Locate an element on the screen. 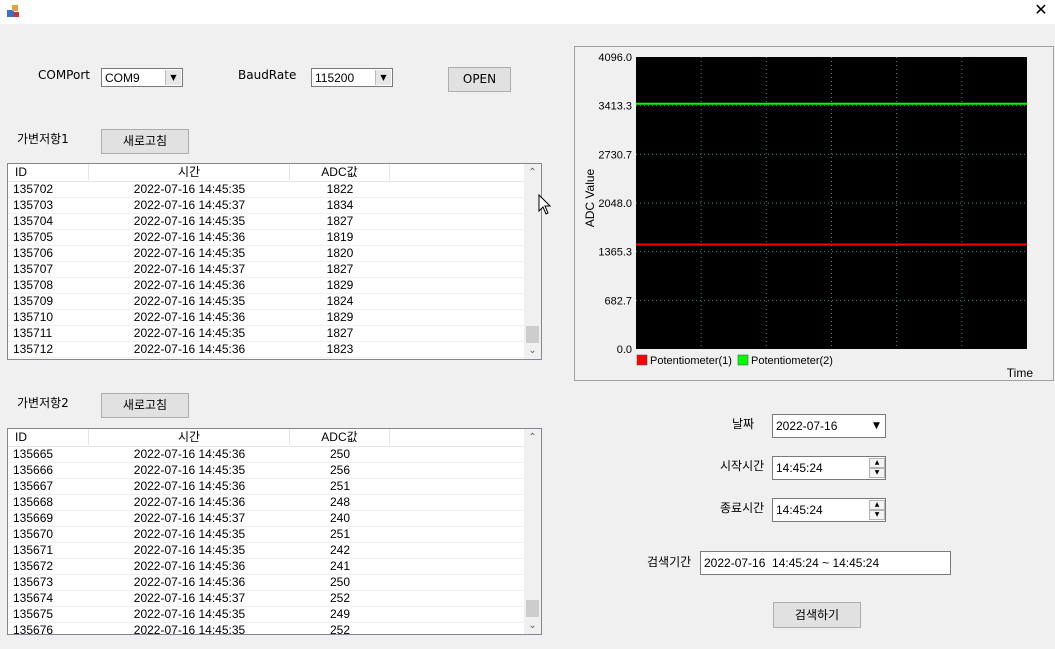 This screenshot has height=649, width=1055. y-tick-label: 2048.0 is located at coordinates (615, 204).